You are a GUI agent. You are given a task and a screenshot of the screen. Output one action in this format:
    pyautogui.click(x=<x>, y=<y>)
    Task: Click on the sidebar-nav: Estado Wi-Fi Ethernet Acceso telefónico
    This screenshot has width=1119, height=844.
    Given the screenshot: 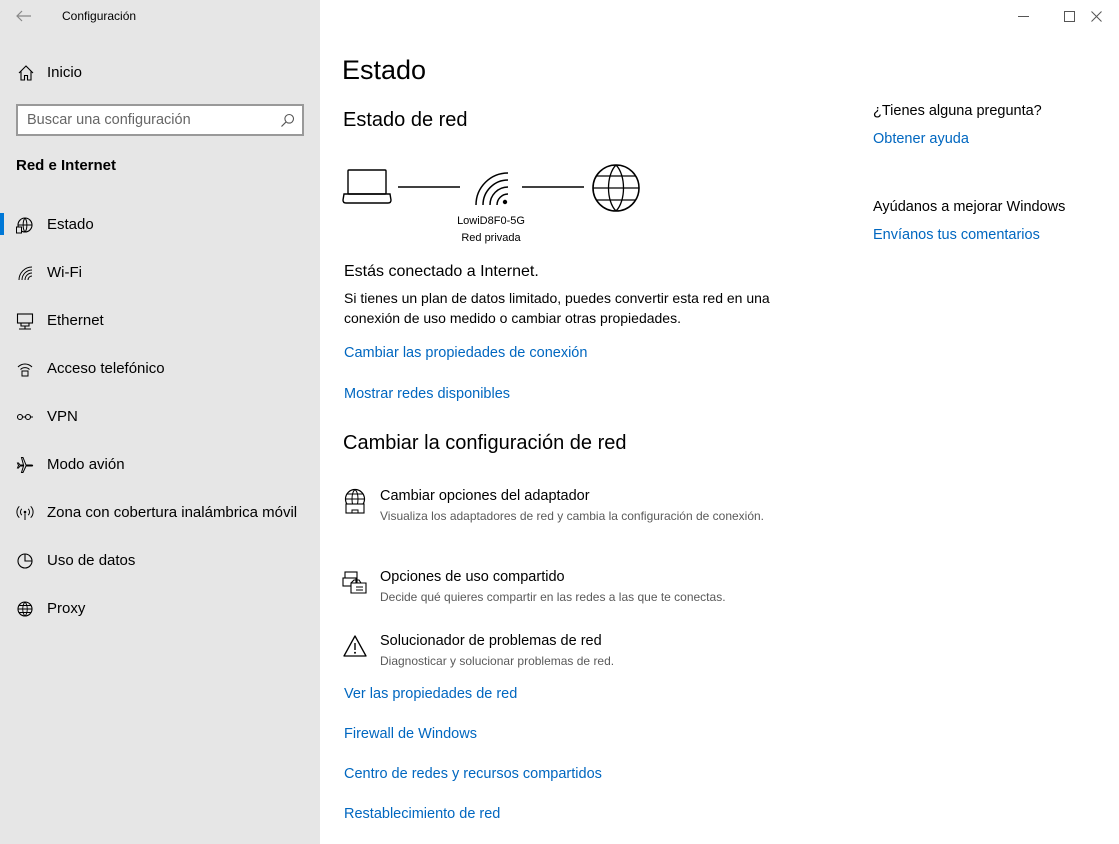 What is the action you would take?
    pyautogui.click(x=160, y=420)
    